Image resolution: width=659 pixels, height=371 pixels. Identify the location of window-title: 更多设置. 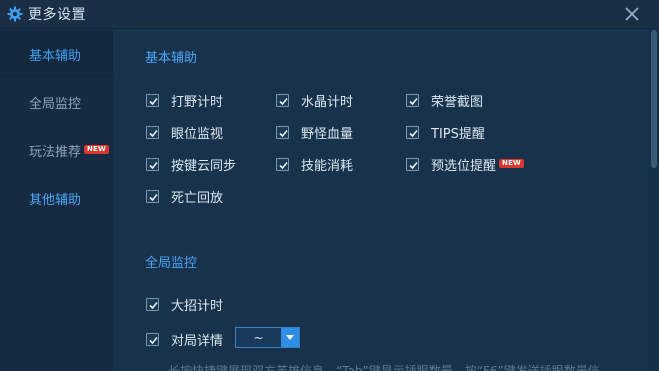
(57, 15).